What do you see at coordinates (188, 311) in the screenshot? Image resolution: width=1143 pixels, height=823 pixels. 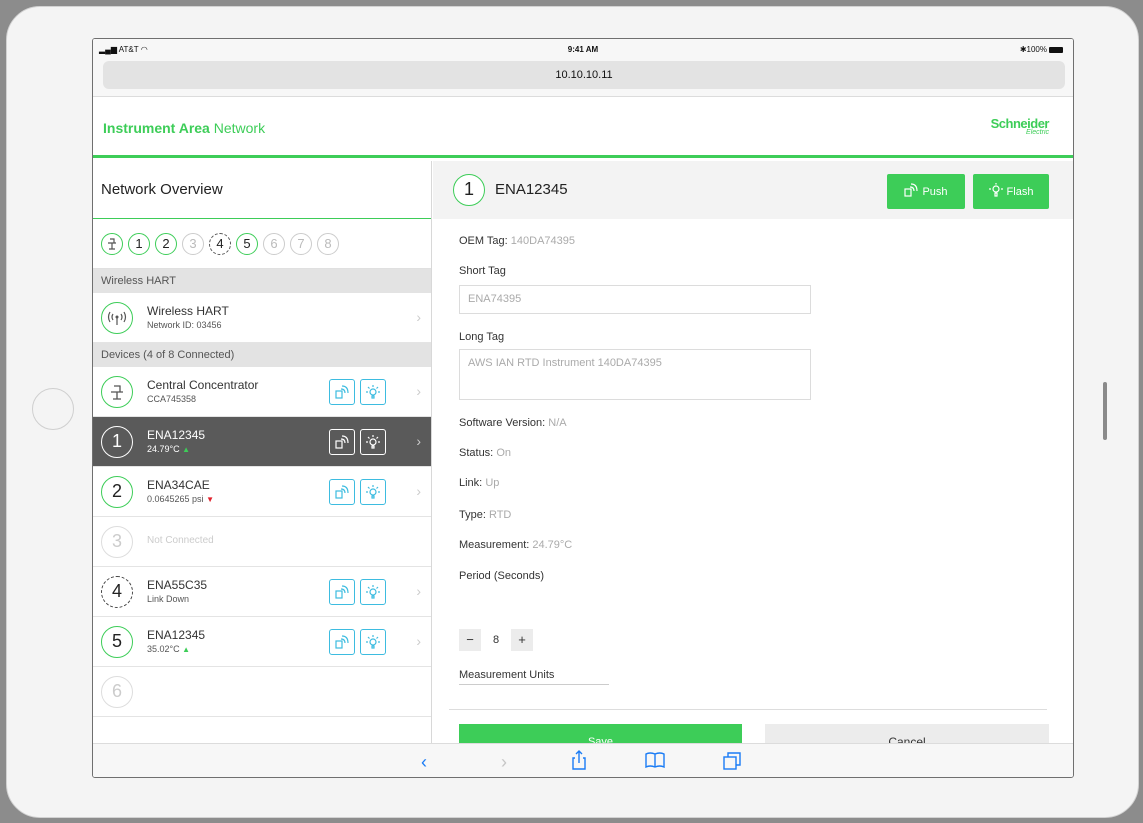 I see `list-item-name: Wireless HART` at bounding box center [188, 311].